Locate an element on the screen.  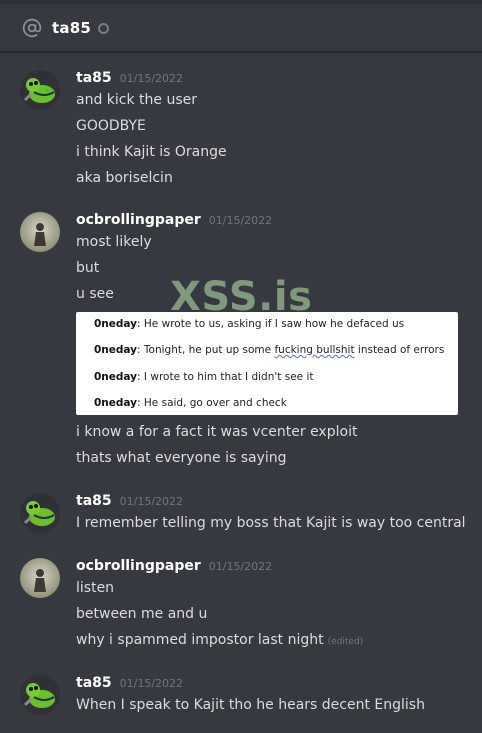
message-text: GOODBYE is located at coordinates (111, 126).